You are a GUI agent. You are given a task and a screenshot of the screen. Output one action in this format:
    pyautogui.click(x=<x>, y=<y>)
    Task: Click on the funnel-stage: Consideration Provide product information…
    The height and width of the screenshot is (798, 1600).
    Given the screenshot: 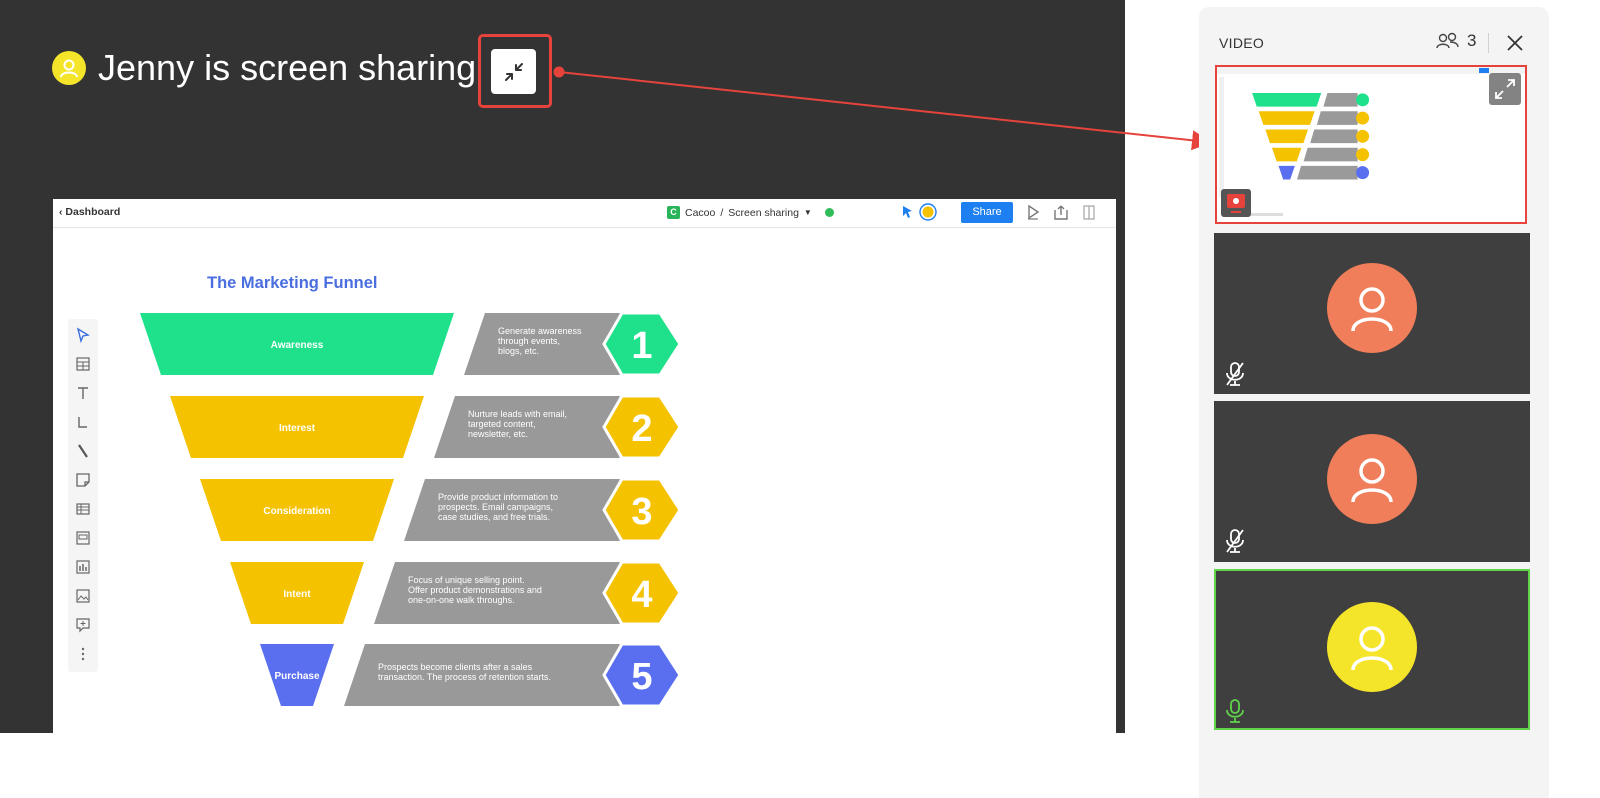 What is the action you would take?
    pyautogui.click(x=441, y=510)
    